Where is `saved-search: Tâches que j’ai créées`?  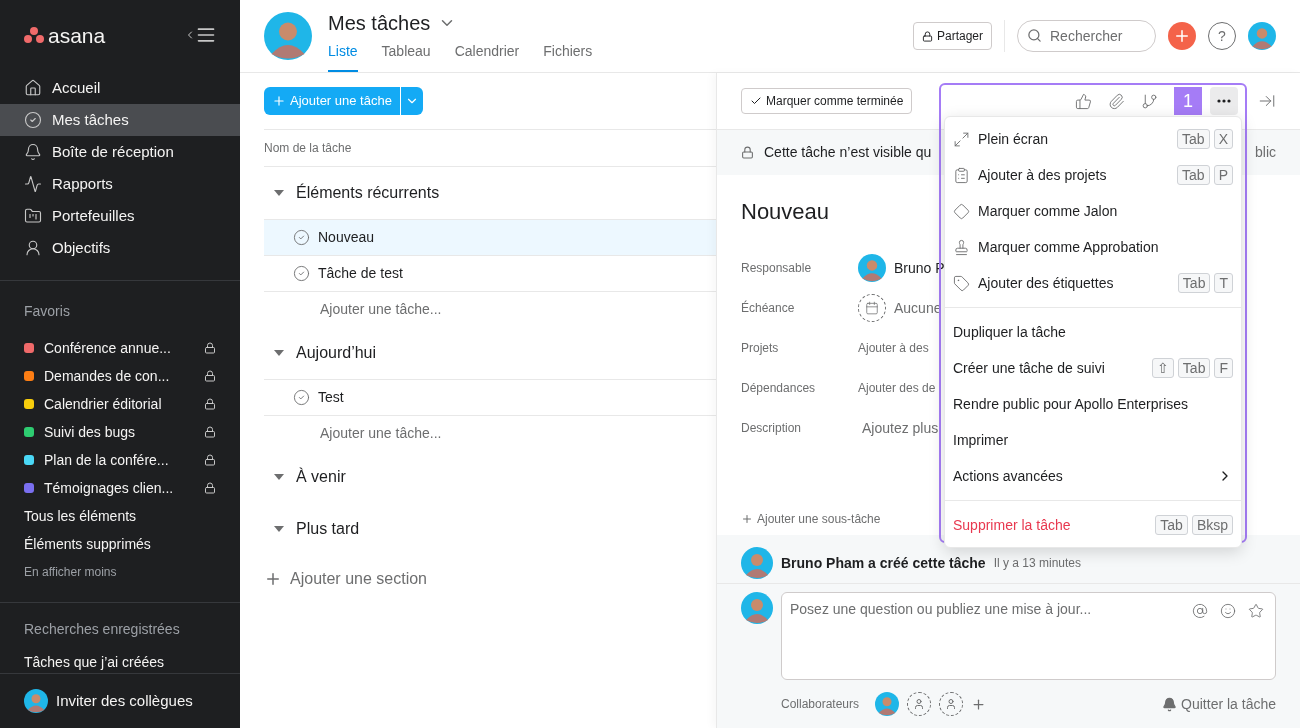 saved-search: Tâches que j’ai créées is located at coordinates (120, 663).